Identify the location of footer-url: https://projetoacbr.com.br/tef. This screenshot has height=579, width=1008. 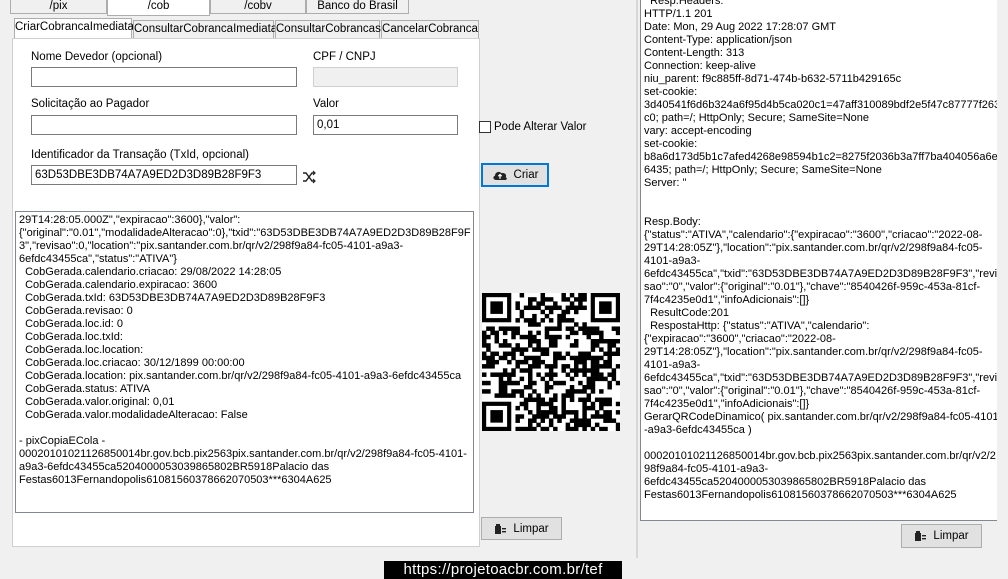
(503, 570).